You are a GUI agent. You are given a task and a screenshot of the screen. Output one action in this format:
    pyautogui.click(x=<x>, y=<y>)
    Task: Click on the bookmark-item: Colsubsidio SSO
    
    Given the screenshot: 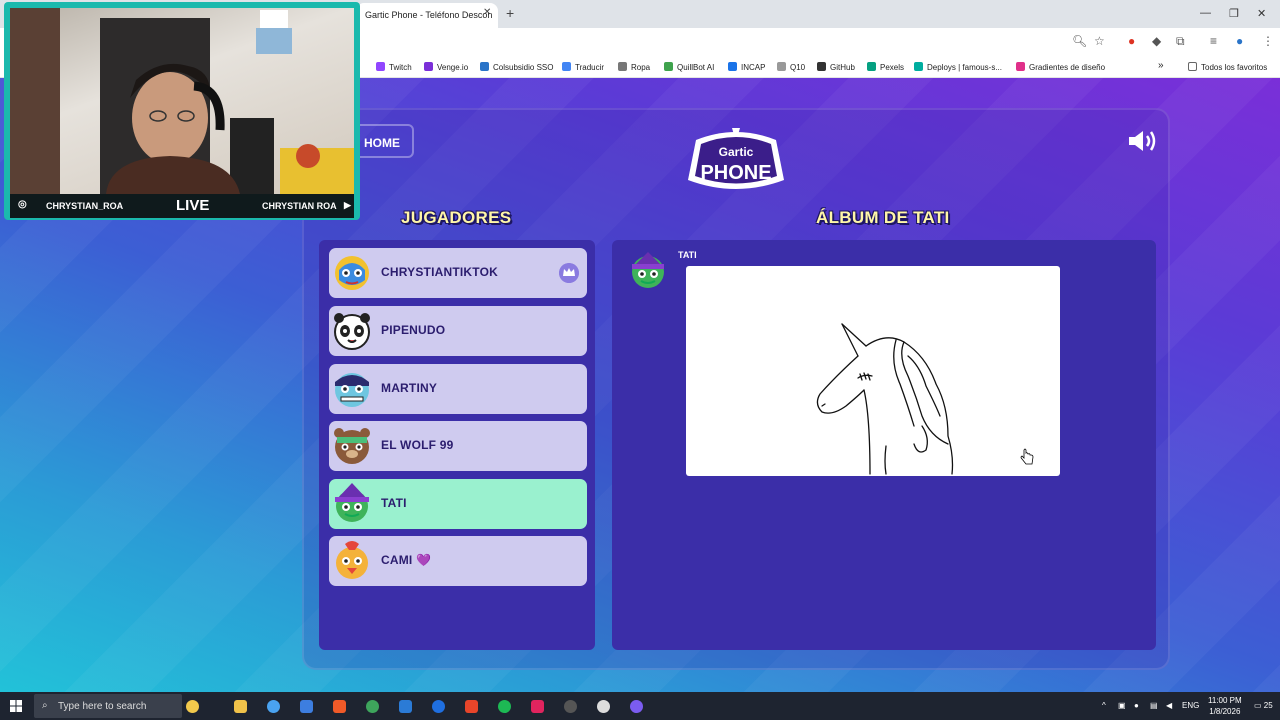 What is the action you would take?
    pyautogui.click(x=516, y=67)
    